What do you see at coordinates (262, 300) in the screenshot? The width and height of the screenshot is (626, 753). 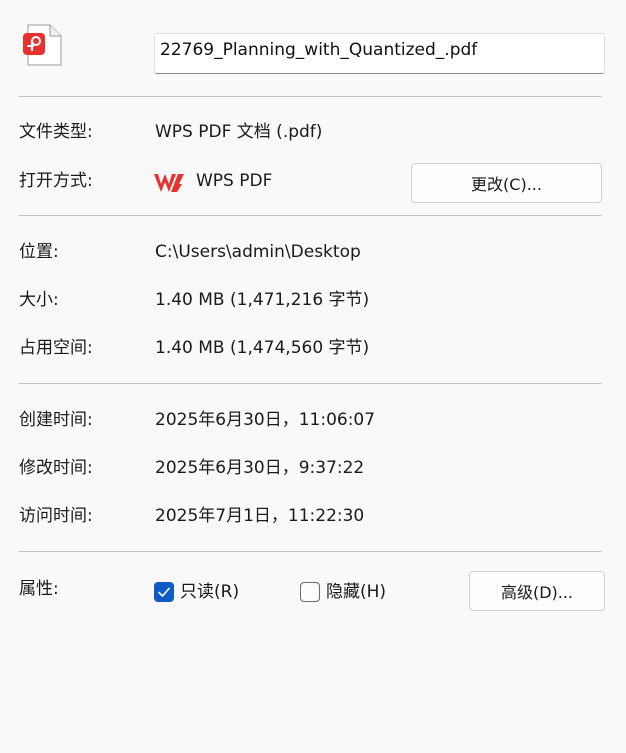 I see `size-value: 1.40 MB (1,471,216 字节)` at bounding box center [262, 300].